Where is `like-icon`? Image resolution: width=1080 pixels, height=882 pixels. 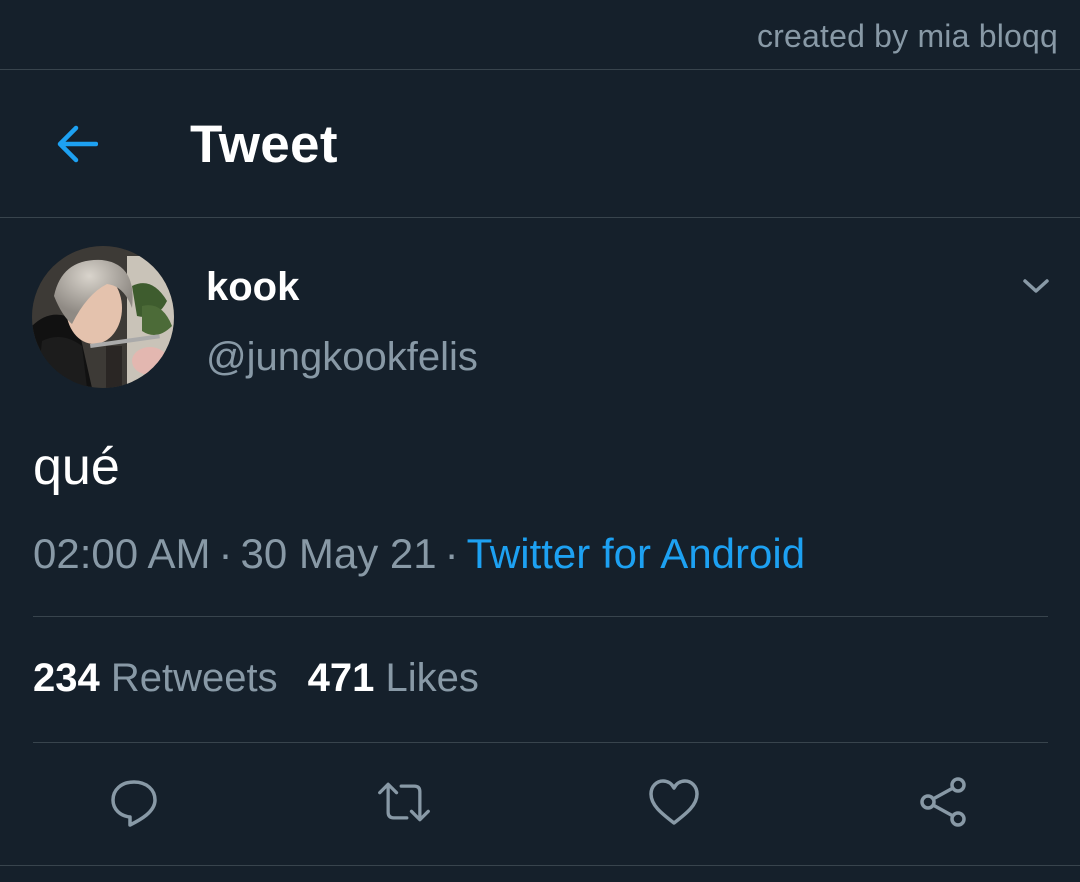
like-icon is located at coordinates (674, 802).